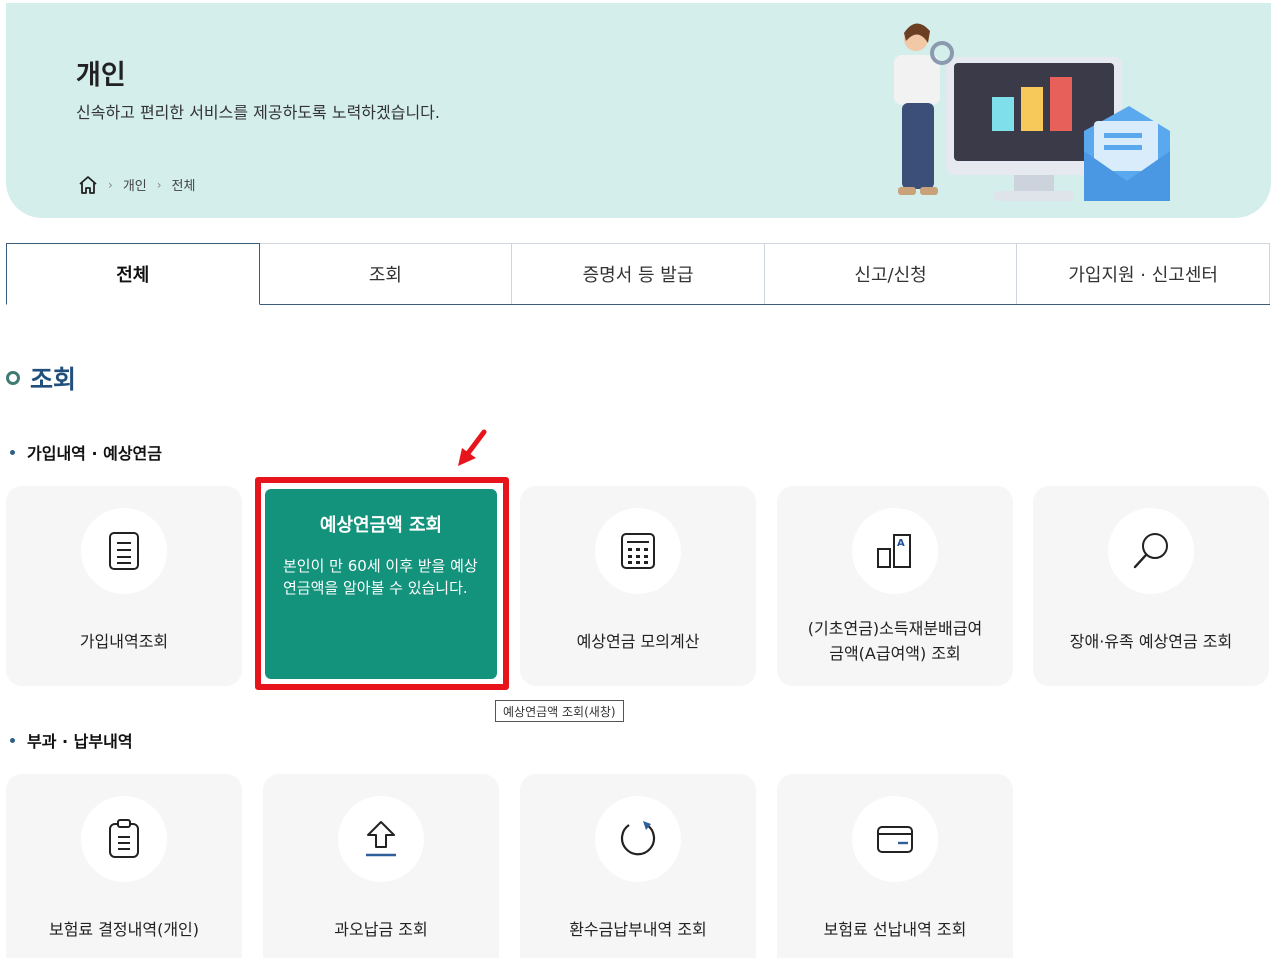 Image resolution: width=1276 pixels, height=958 pixels. What do you see at coordinates (124, 641) in the screenshot?
I see `card-label: 가입내역조회` at bounding box center [124, 641].